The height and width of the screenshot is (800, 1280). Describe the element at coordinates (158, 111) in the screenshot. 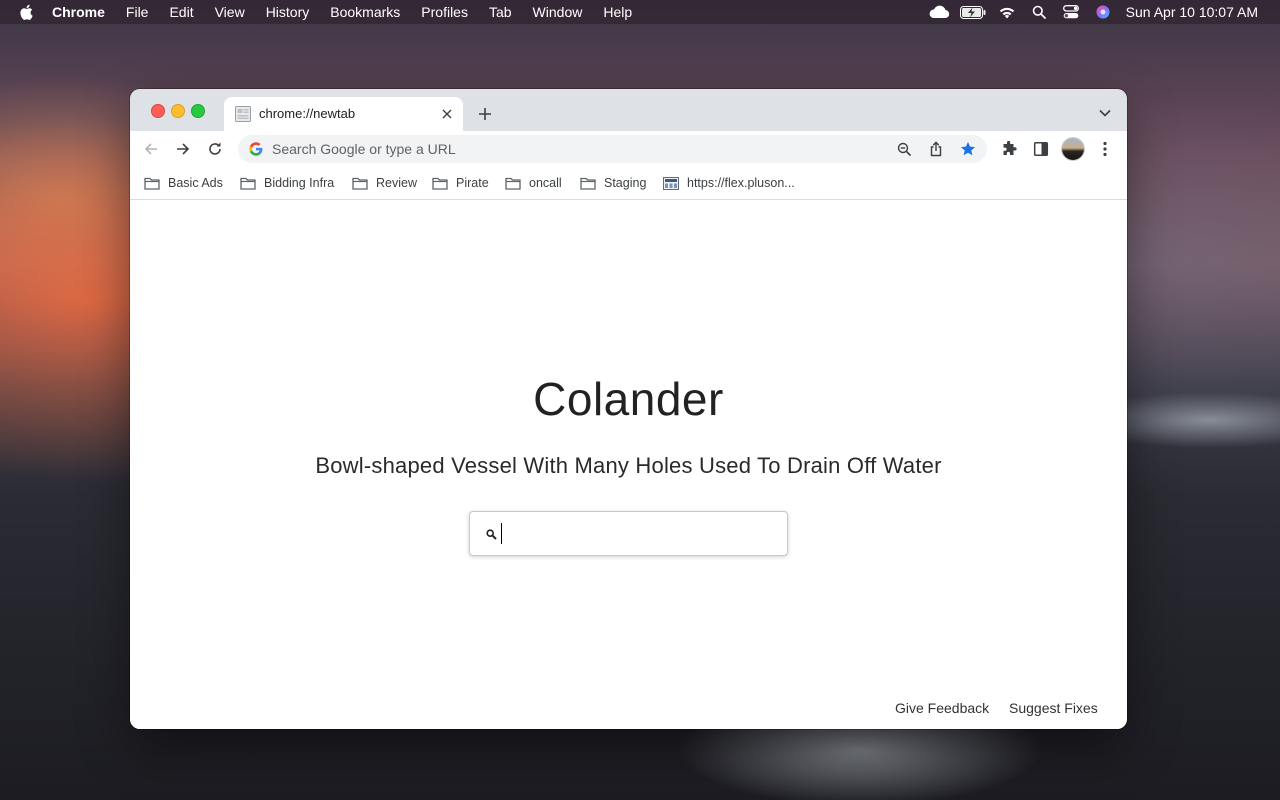

I see `close-window-button` at that location.